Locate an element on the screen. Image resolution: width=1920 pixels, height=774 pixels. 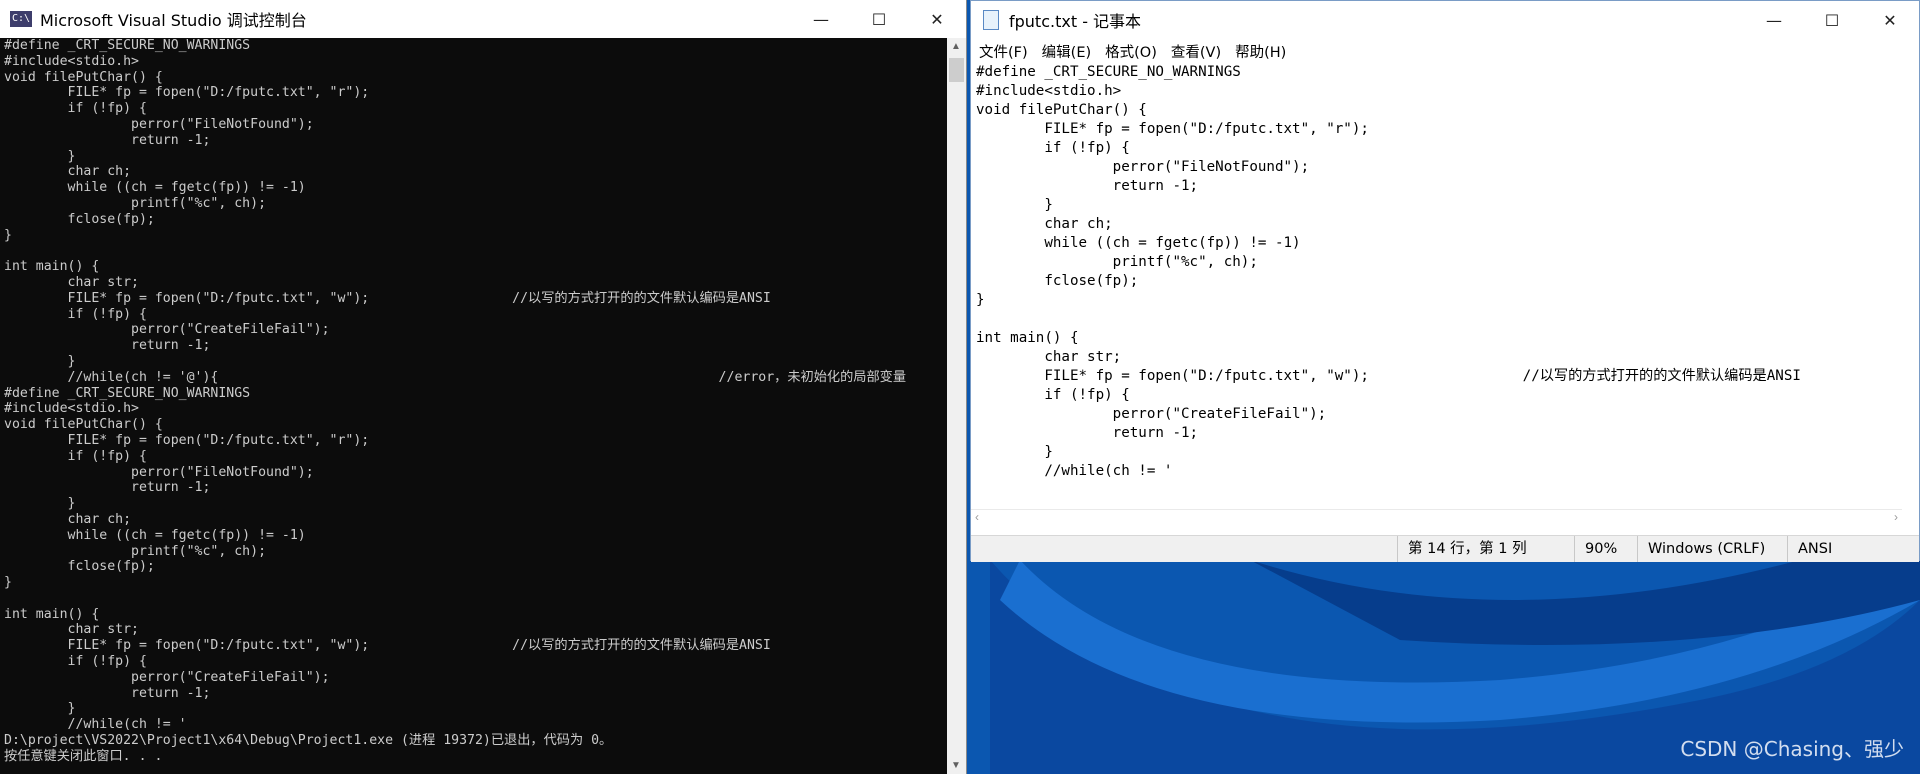
status-line-ending: Windows (CRLF) is located at coordinates (1712, 549).